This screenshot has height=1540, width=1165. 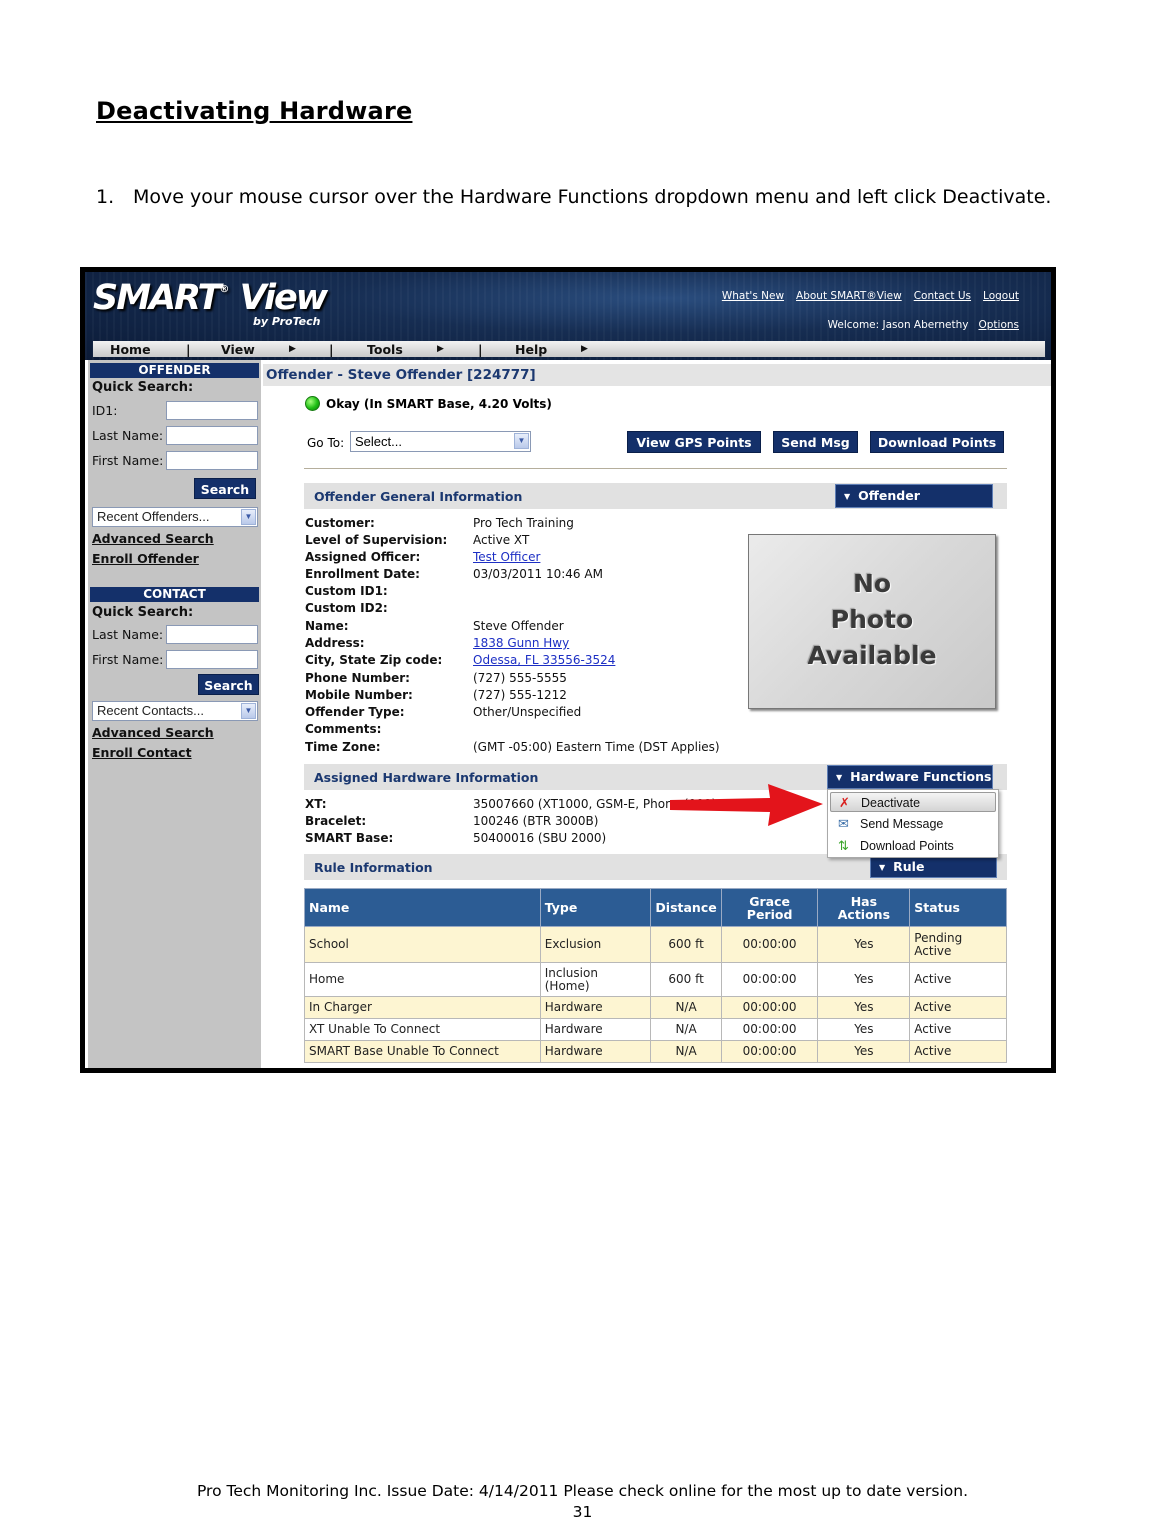 I want to click on field-value: (727) 555-5555, so click(x=520, y=678).